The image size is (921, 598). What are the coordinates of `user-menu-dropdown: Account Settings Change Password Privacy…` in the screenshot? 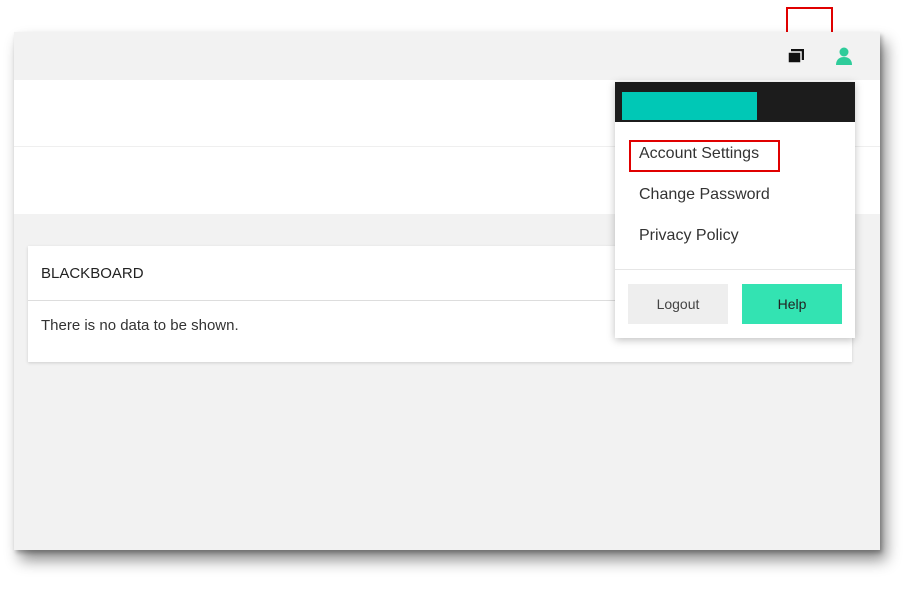 It's located at (735, 210).